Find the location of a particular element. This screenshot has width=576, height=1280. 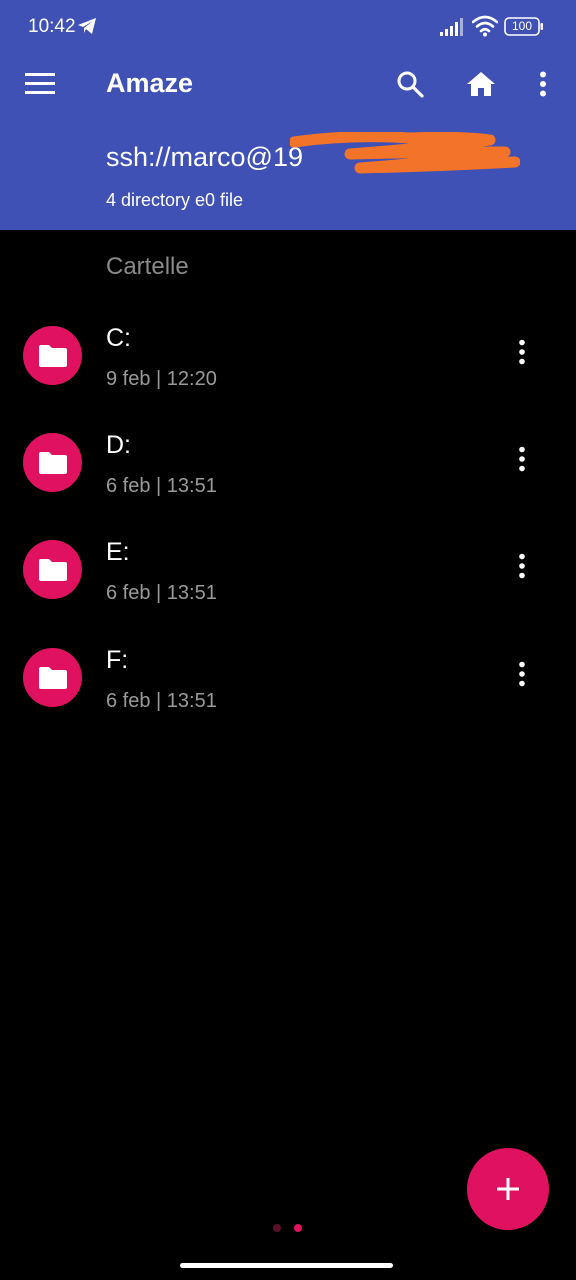

list-item: F: 6 feb | 13:51 is located at coordinates (288, 687).